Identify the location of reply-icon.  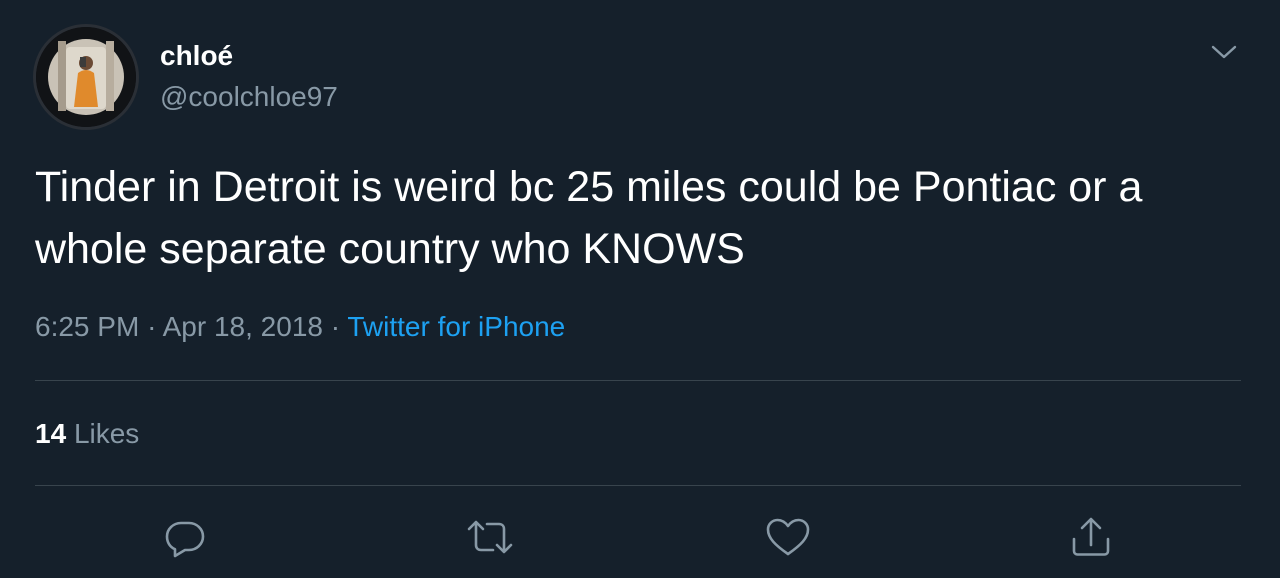
(185, 539).